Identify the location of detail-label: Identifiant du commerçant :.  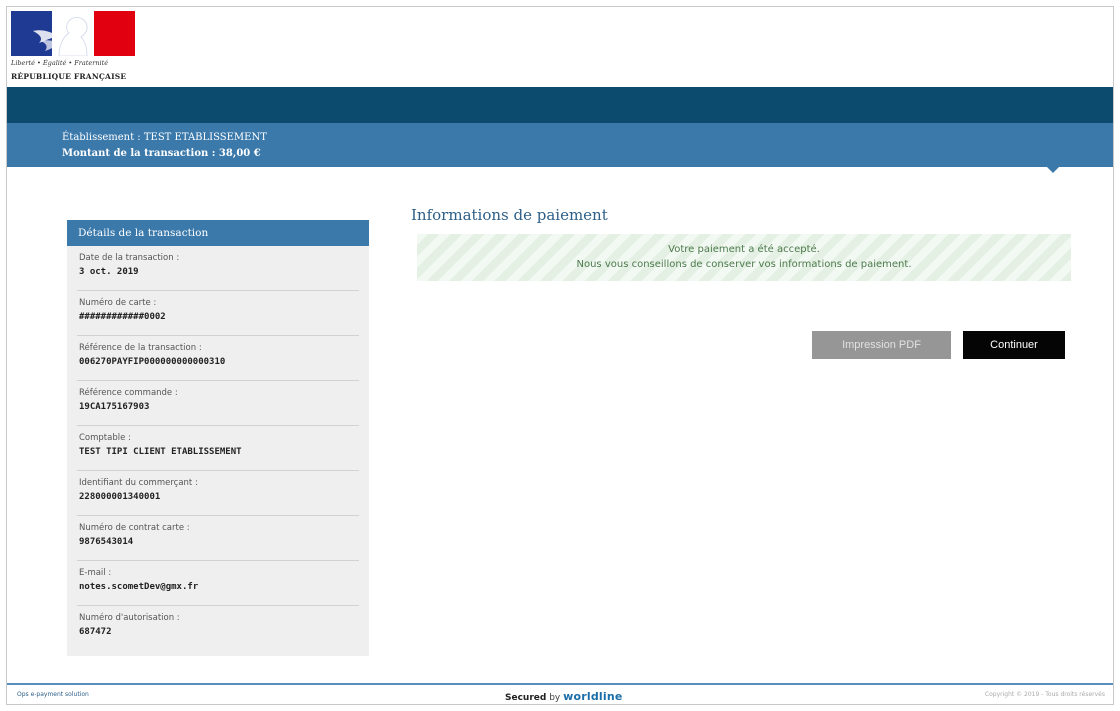
(138, 483).